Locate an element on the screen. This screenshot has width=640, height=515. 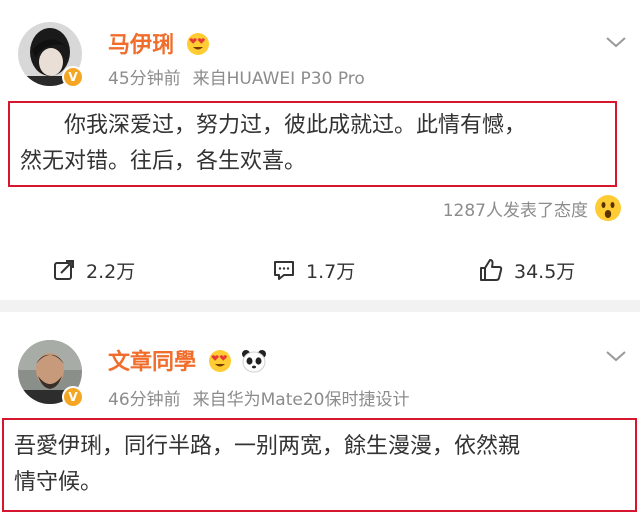
panda-emoji-icon is located at coordinates (254, 361).